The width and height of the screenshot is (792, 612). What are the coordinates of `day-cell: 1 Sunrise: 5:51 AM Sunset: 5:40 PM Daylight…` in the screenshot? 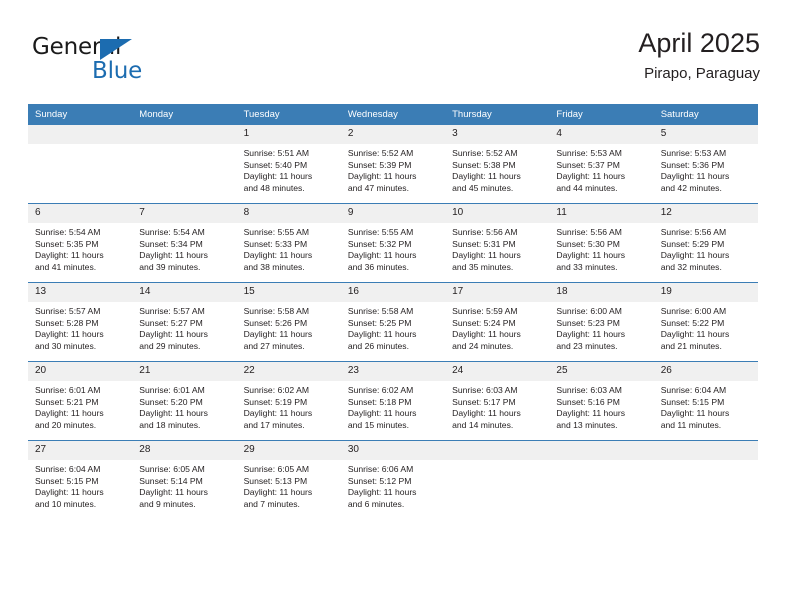 It's located at (288, 164).